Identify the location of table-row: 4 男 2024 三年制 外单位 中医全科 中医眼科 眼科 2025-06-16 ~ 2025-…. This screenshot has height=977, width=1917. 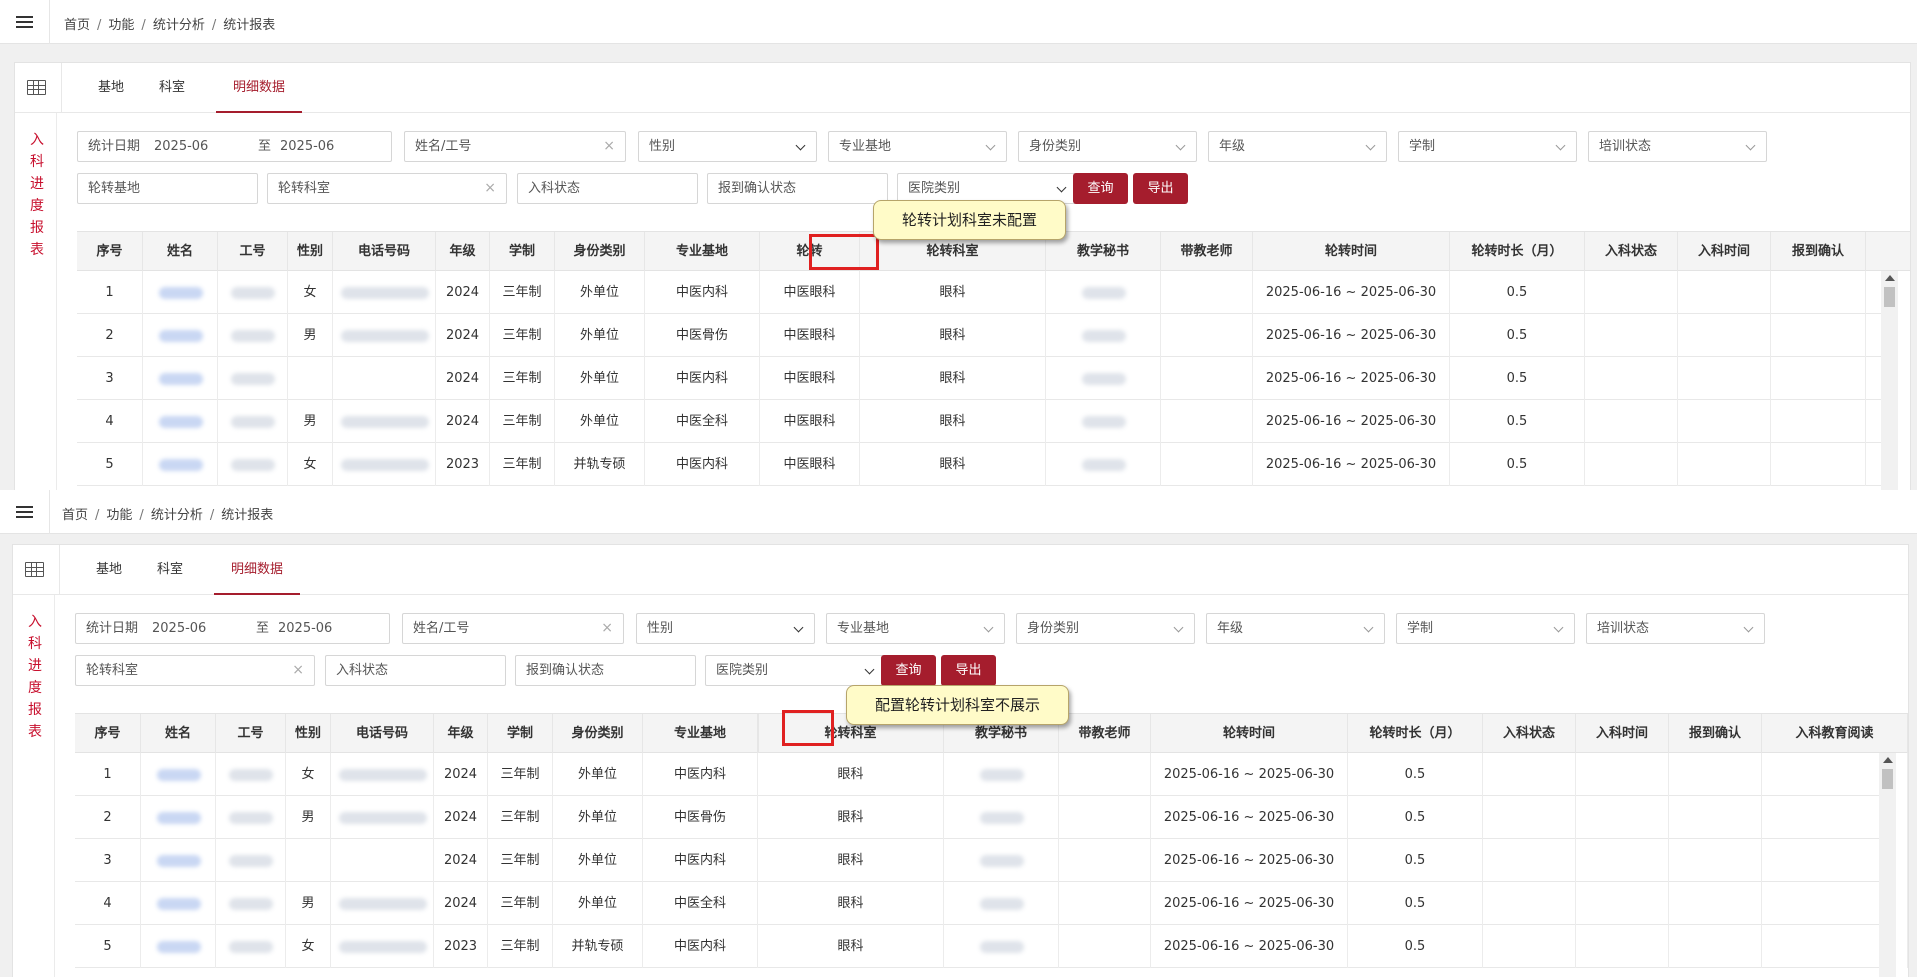
(979, 421).